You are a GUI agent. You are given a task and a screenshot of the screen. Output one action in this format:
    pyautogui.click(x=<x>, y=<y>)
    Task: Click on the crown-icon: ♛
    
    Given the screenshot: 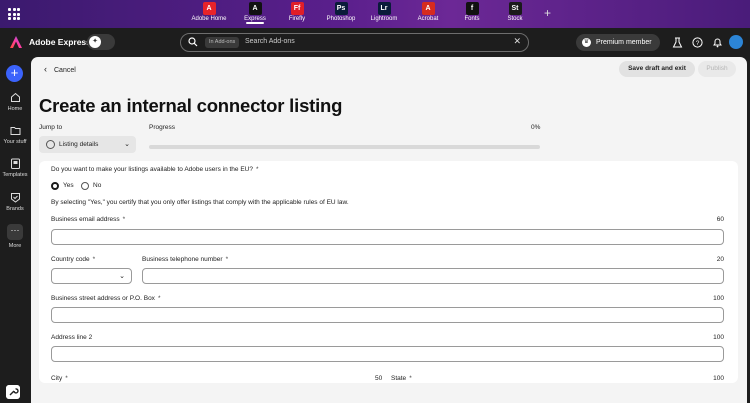 What is the action you would take?
    pyautogui.click(x=586, y=42)
    